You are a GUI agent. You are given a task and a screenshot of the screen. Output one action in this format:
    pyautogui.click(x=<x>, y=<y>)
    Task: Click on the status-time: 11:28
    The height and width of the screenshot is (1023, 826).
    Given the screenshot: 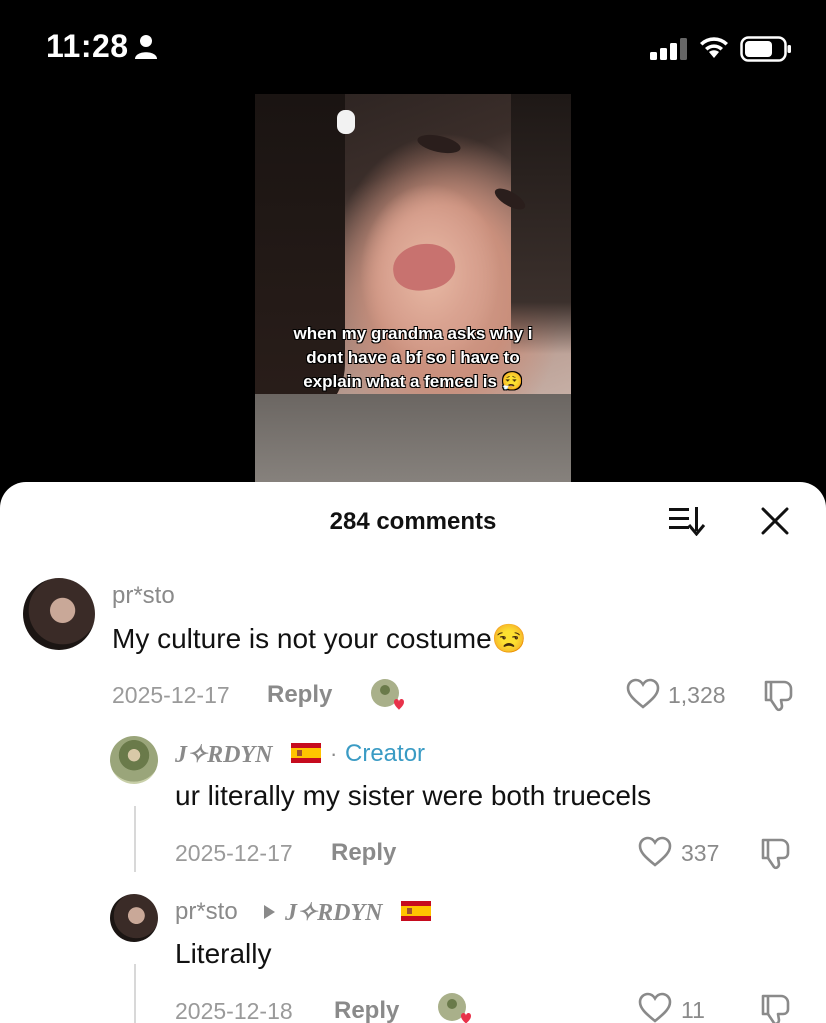 What is the action you would take?
    pyautogui.click(x=87, y=46)
    